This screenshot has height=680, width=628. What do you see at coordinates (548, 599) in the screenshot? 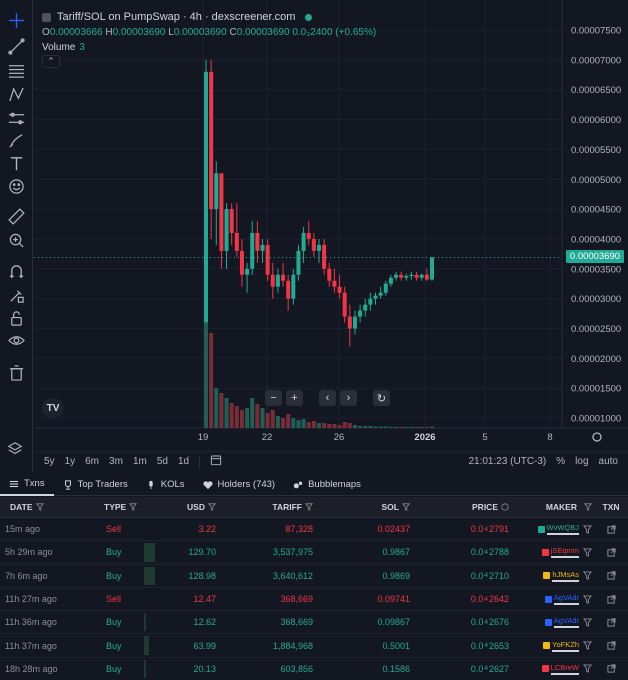
I see `maker-avatar-icon` at bounding box center [548, 599].